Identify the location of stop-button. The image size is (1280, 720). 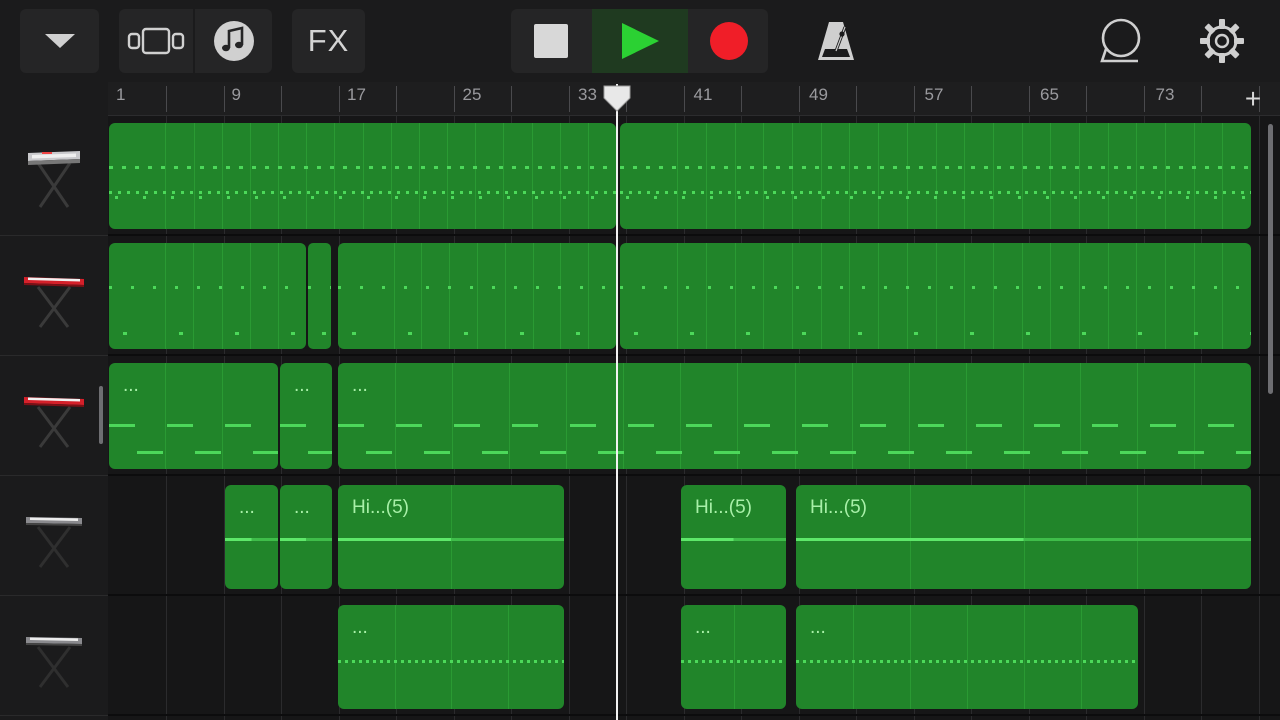
(551, 41).